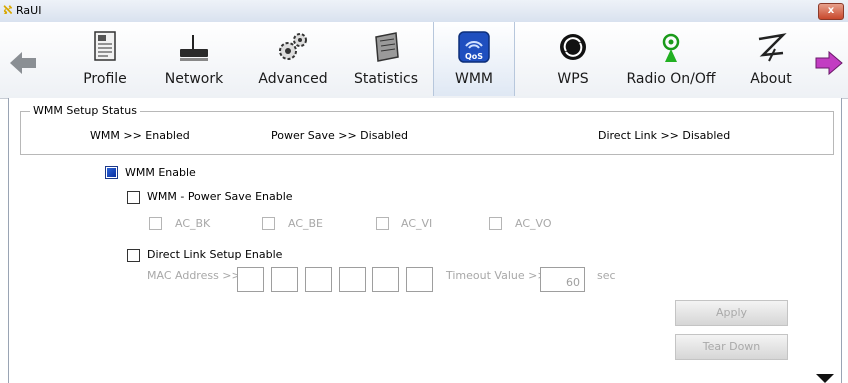 The width and height of the screenshot is (848, 383). Describe the element at coordinates (386, 79) in the screenshot. I see `tab-label: Statistics` at that location.